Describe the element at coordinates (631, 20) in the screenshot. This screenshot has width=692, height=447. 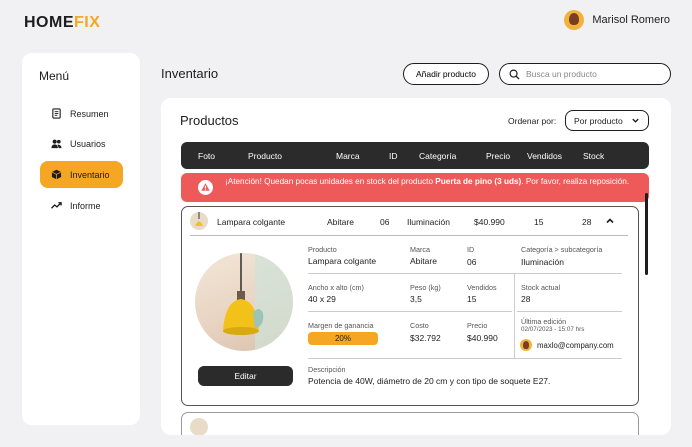
I see `user-name: Marisol Romero` at that location.